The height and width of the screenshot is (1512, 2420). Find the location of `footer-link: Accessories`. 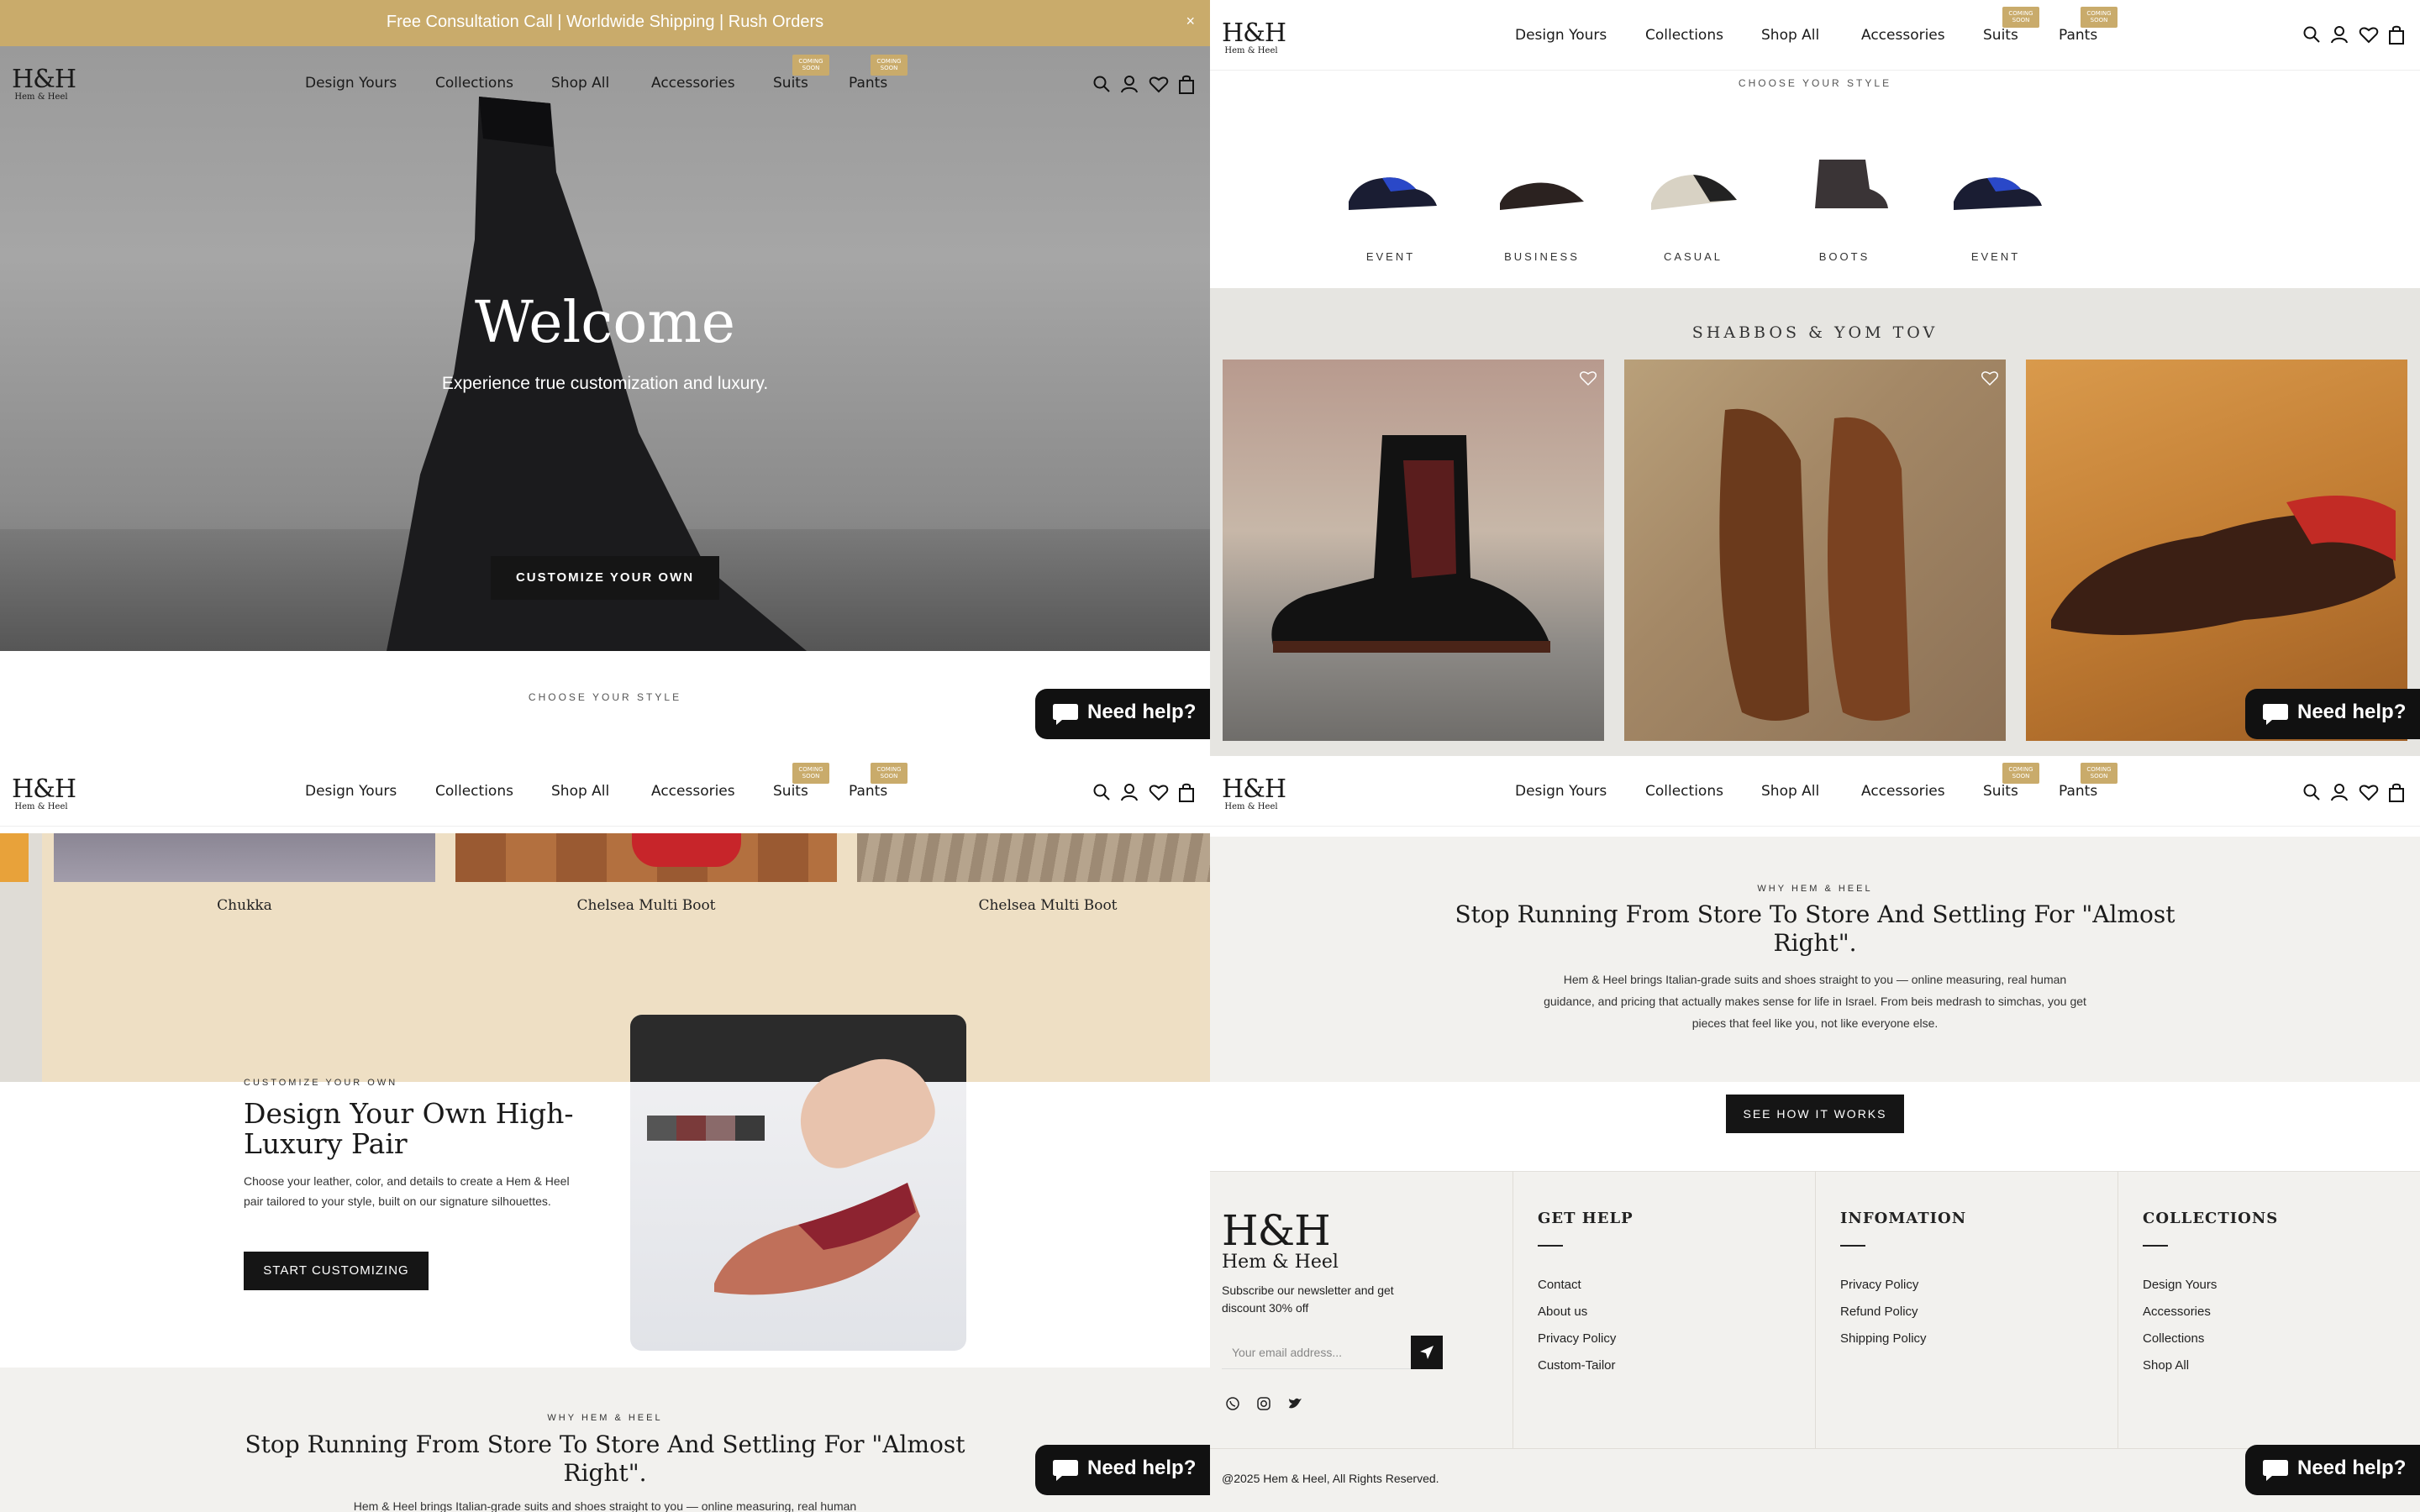

footer-link: Accessories is located at coordinates (2177, 1312).